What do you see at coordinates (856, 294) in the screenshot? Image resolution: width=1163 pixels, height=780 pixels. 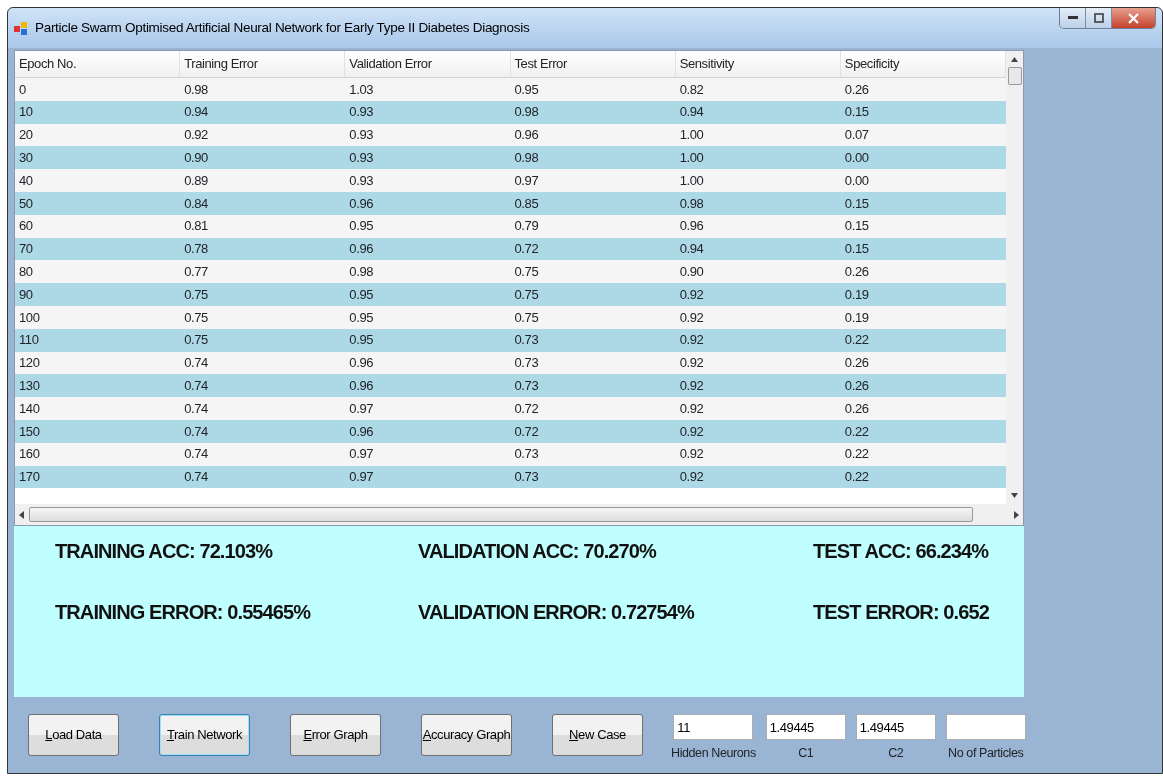 I see `table-cell-text: 0.19` at bounding box center [856, 294].